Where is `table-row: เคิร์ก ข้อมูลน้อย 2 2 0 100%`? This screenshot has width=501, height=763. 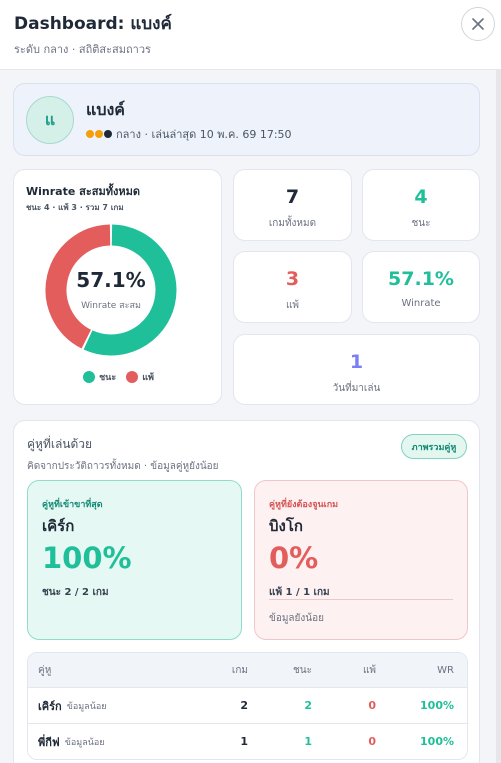 table-row: เคิร์ก ข้อมูลน้อย 2 2 0 100% is located at coordinates (247, 705).